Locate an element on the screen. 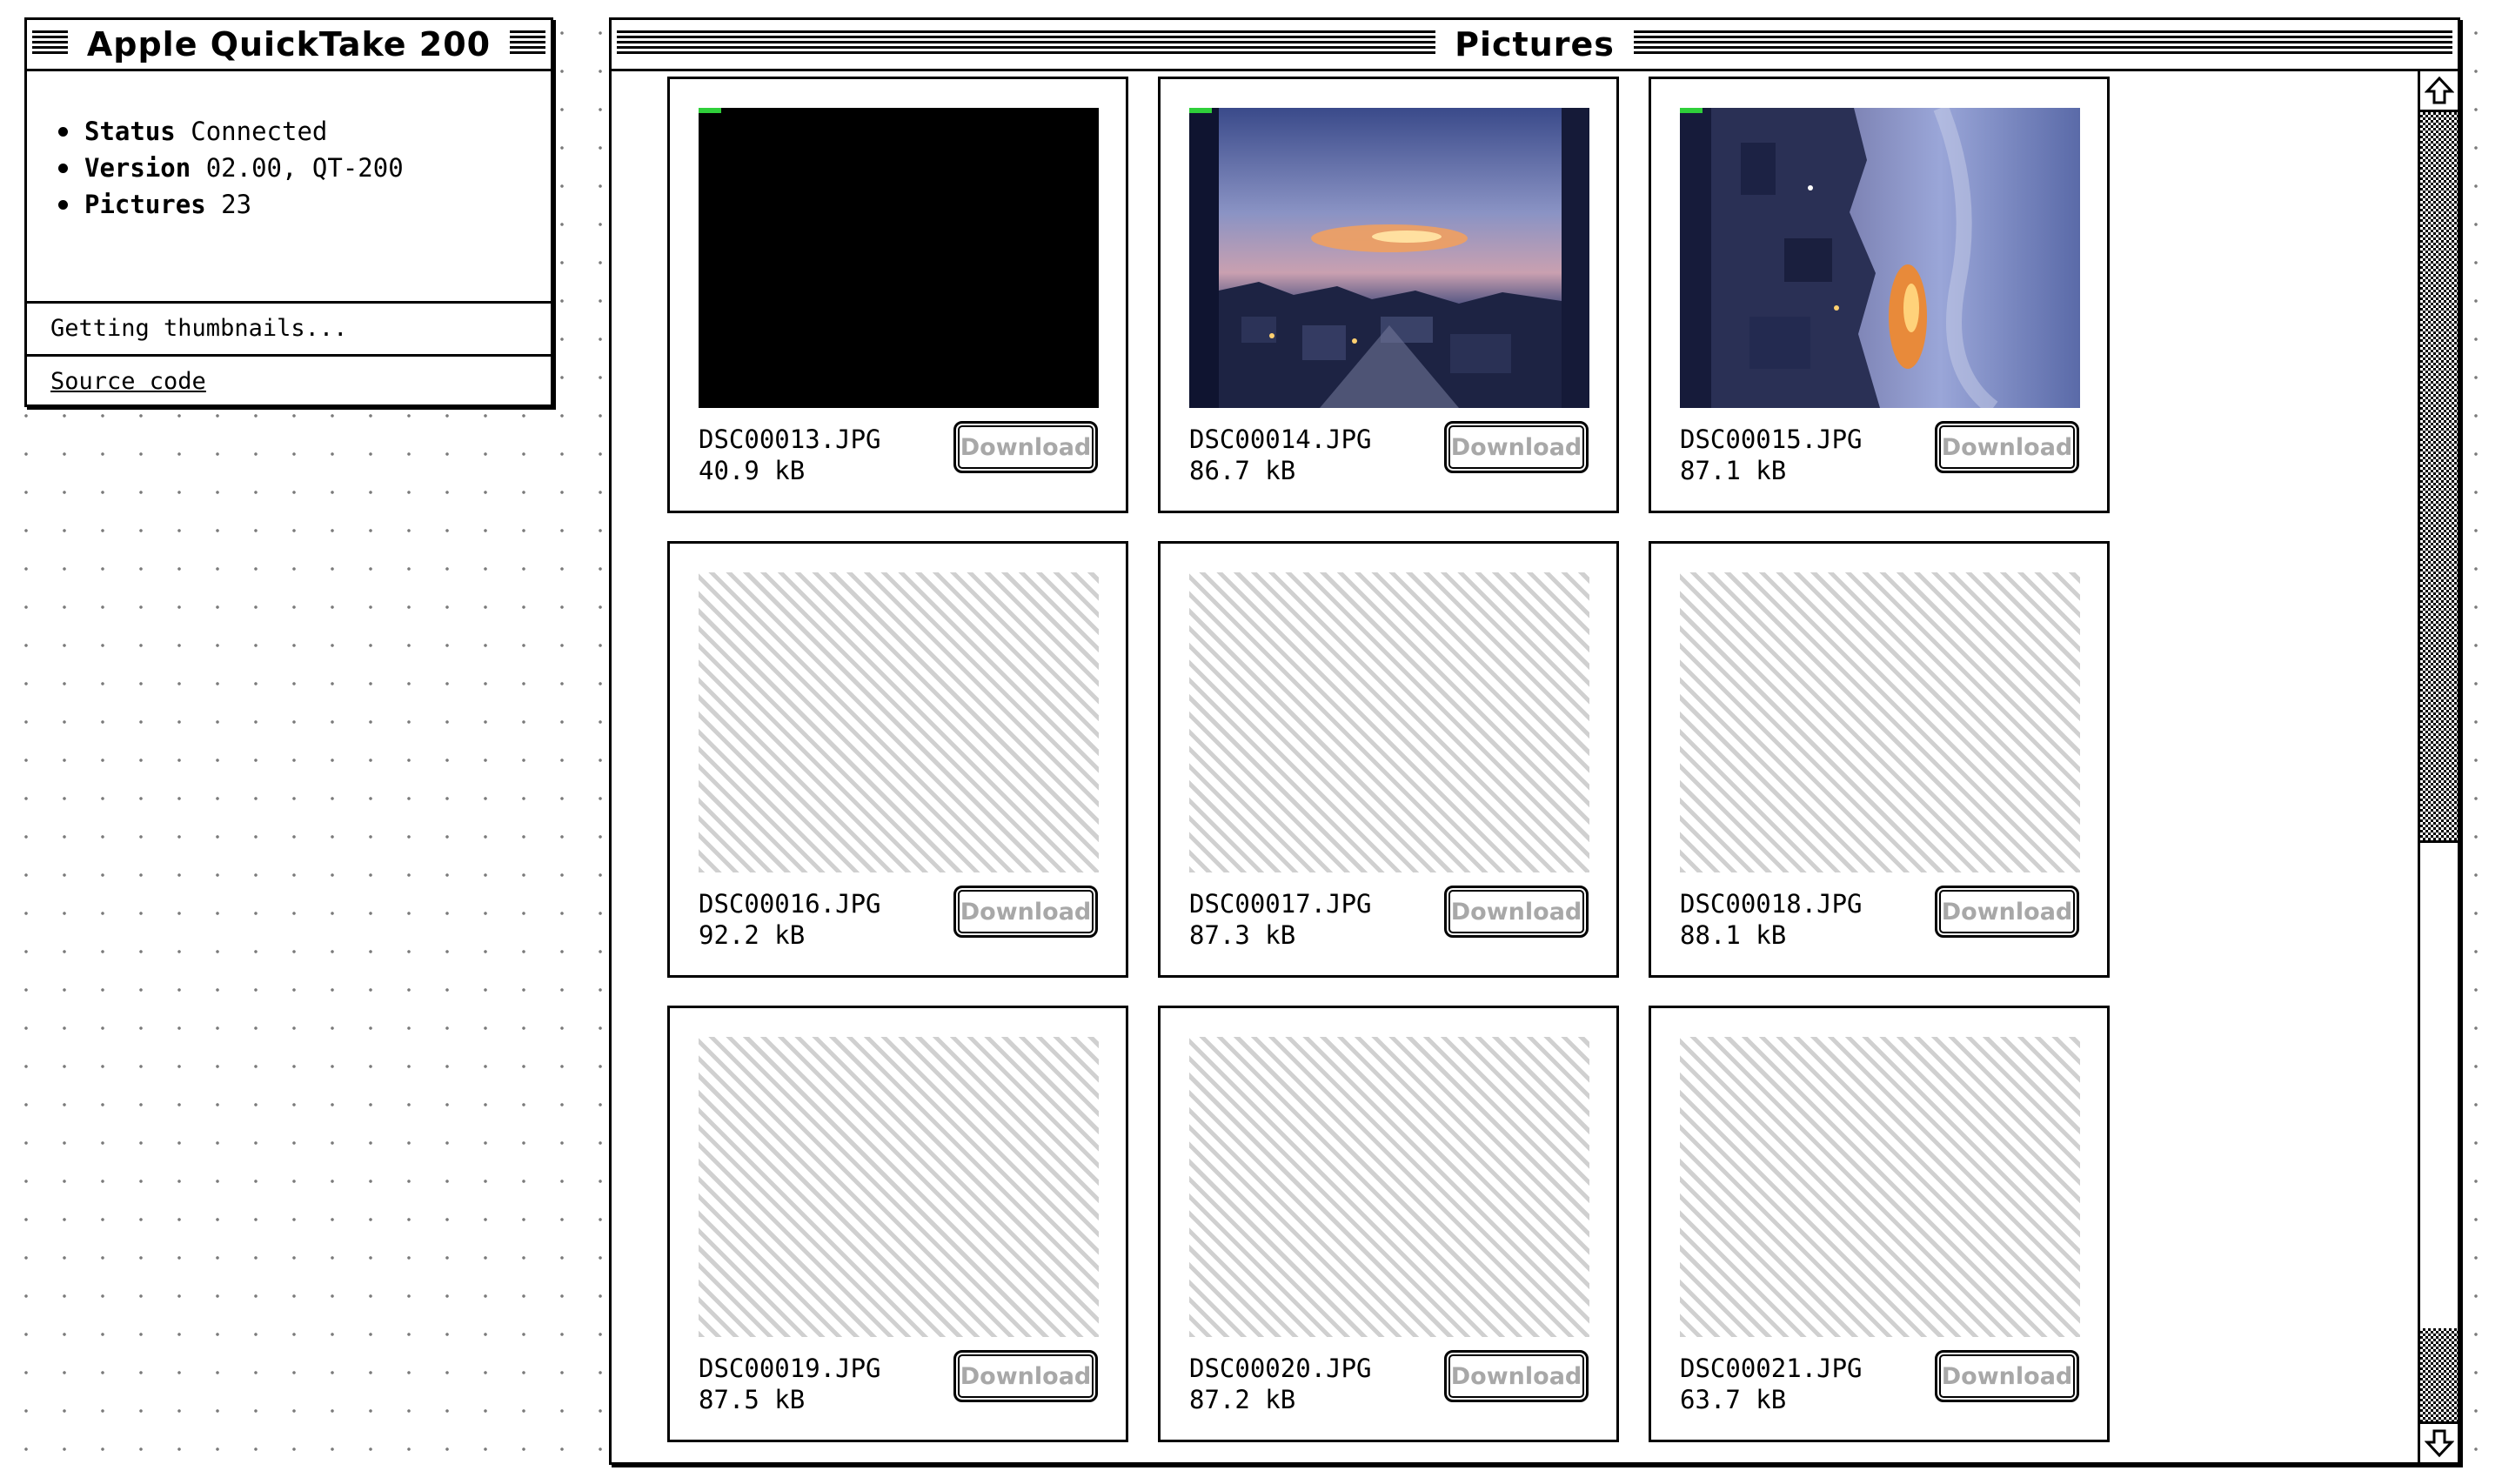 This screenshot has width=2502, height=1484. picture-filename: DSC00021.JPG is located at coordinates (1771, 1368).